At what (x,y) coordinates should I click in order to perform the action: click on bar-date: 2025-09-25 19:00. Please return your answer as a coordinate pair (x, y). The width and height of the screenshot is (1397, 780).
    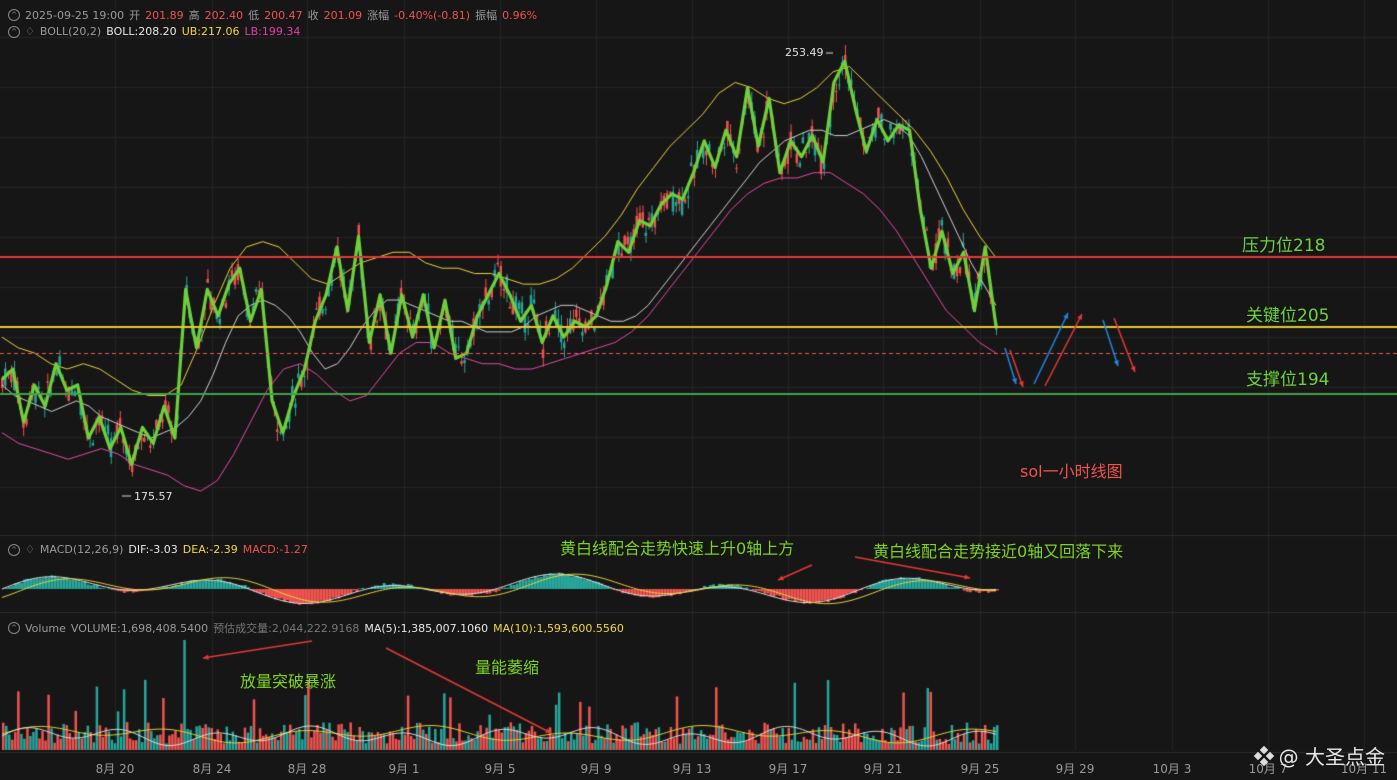
    Looking at the image, I should click on (75, 15).